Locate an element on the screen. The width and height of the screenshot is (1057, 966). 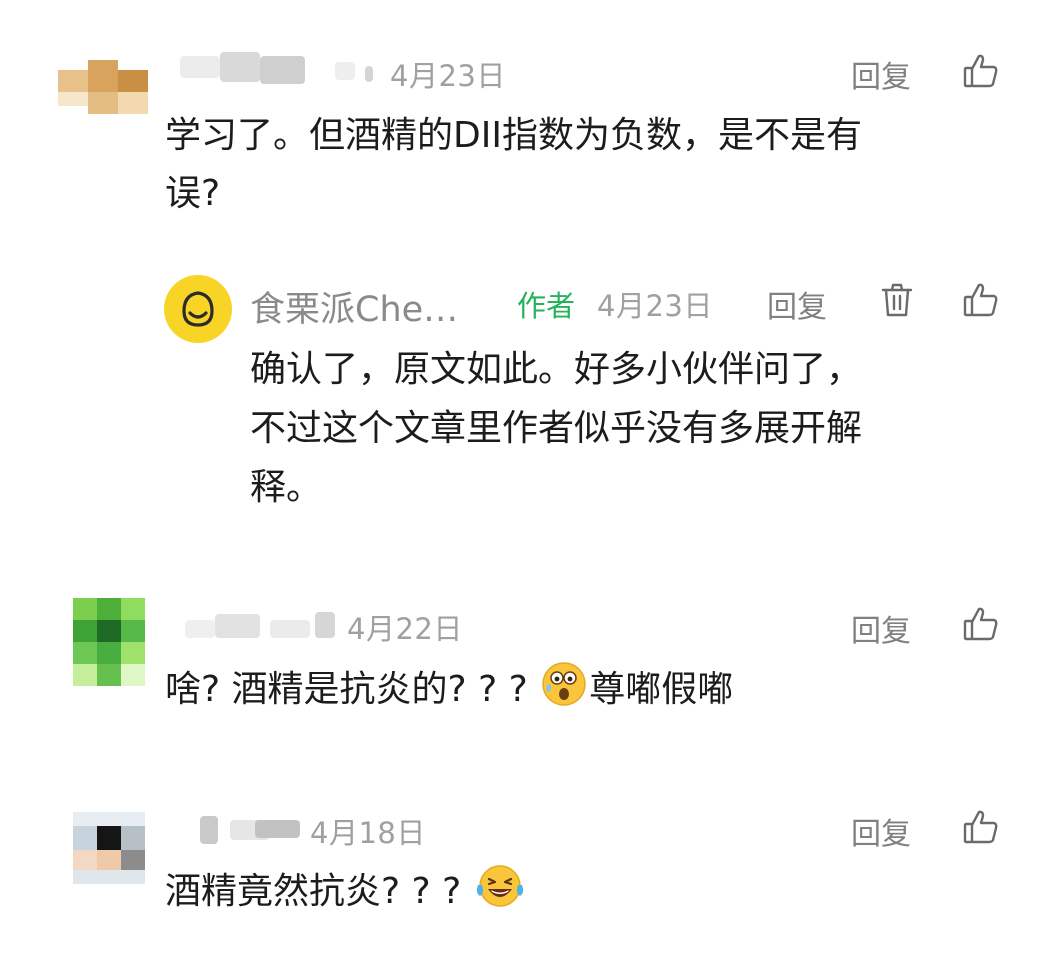
username-redacted is located at coordinates (240, 827).